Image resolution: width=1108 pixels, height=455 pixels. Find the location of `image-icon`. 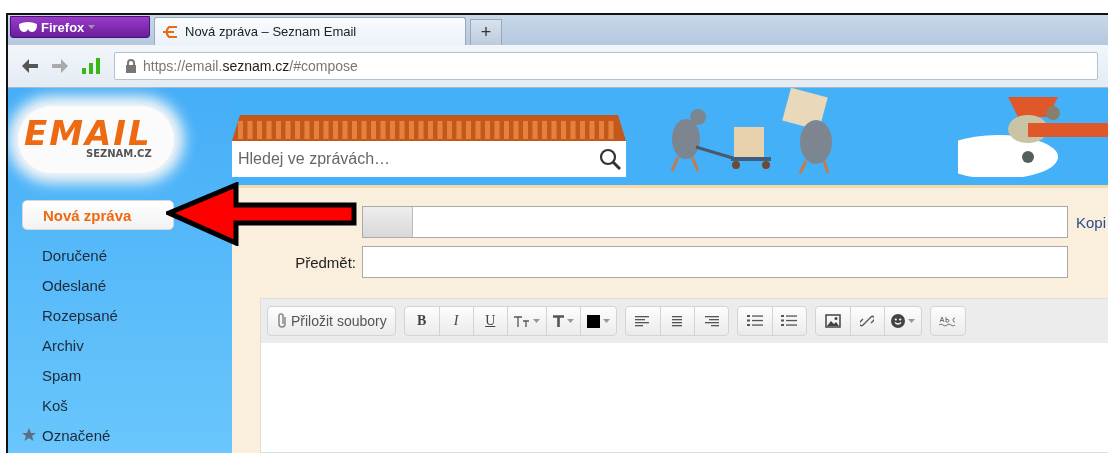

image-icon is located at coordinates (832, 321).